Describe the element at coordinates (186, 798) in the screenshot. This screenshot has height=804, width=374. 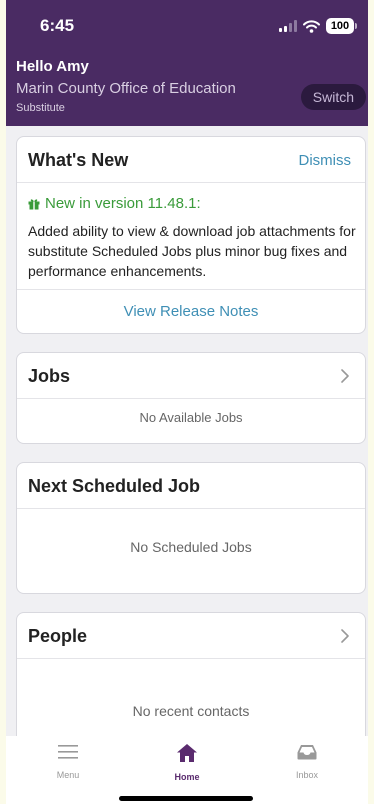
I see `home-indicator` at that location.